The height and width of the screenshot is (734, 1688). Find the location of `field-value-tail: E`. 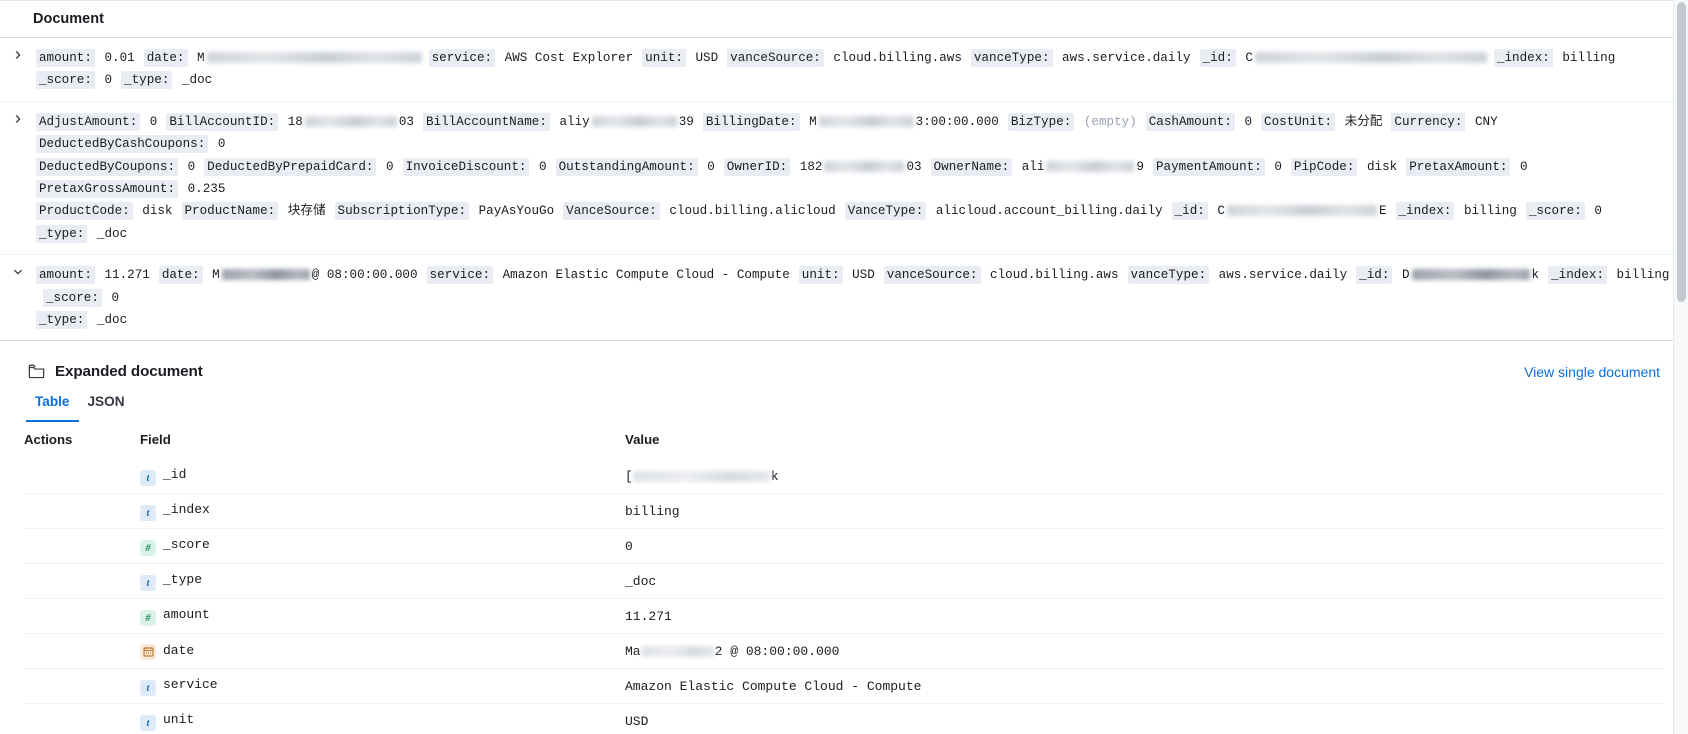

field-value-tail: E is located at coordinates (1382, 211).